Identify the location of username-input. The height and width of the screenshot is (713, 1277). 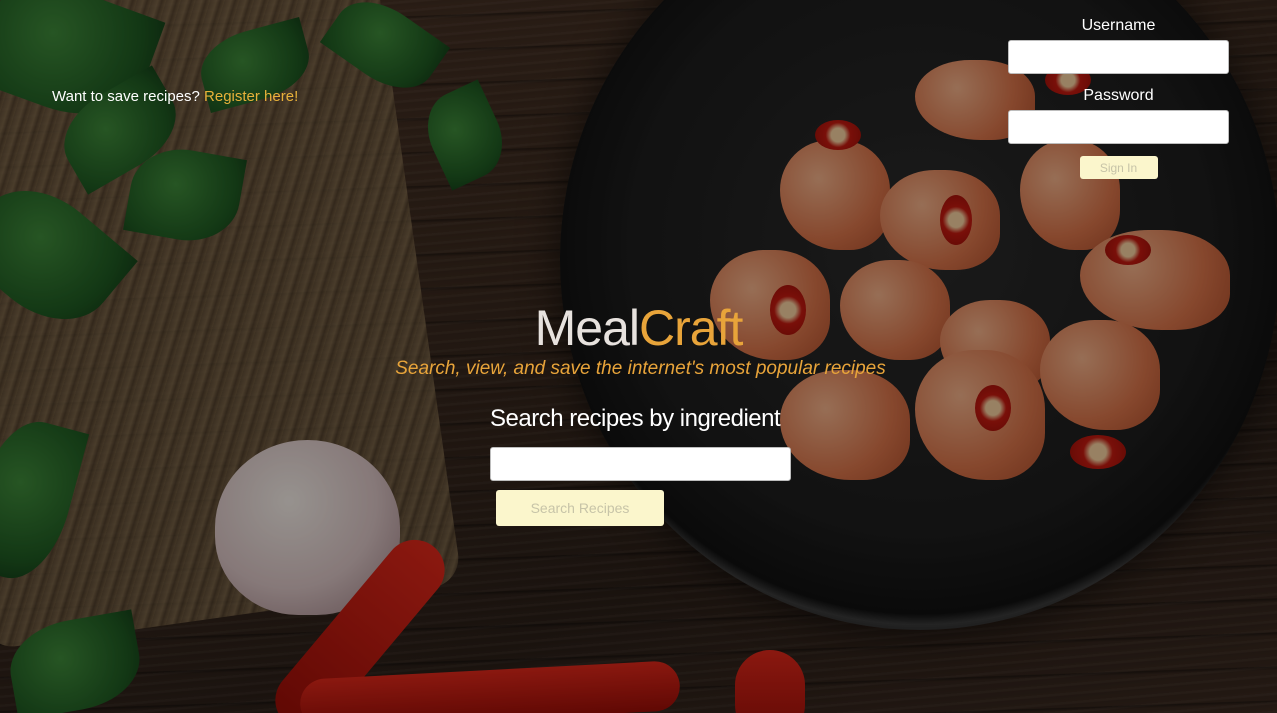
(1118, 57).